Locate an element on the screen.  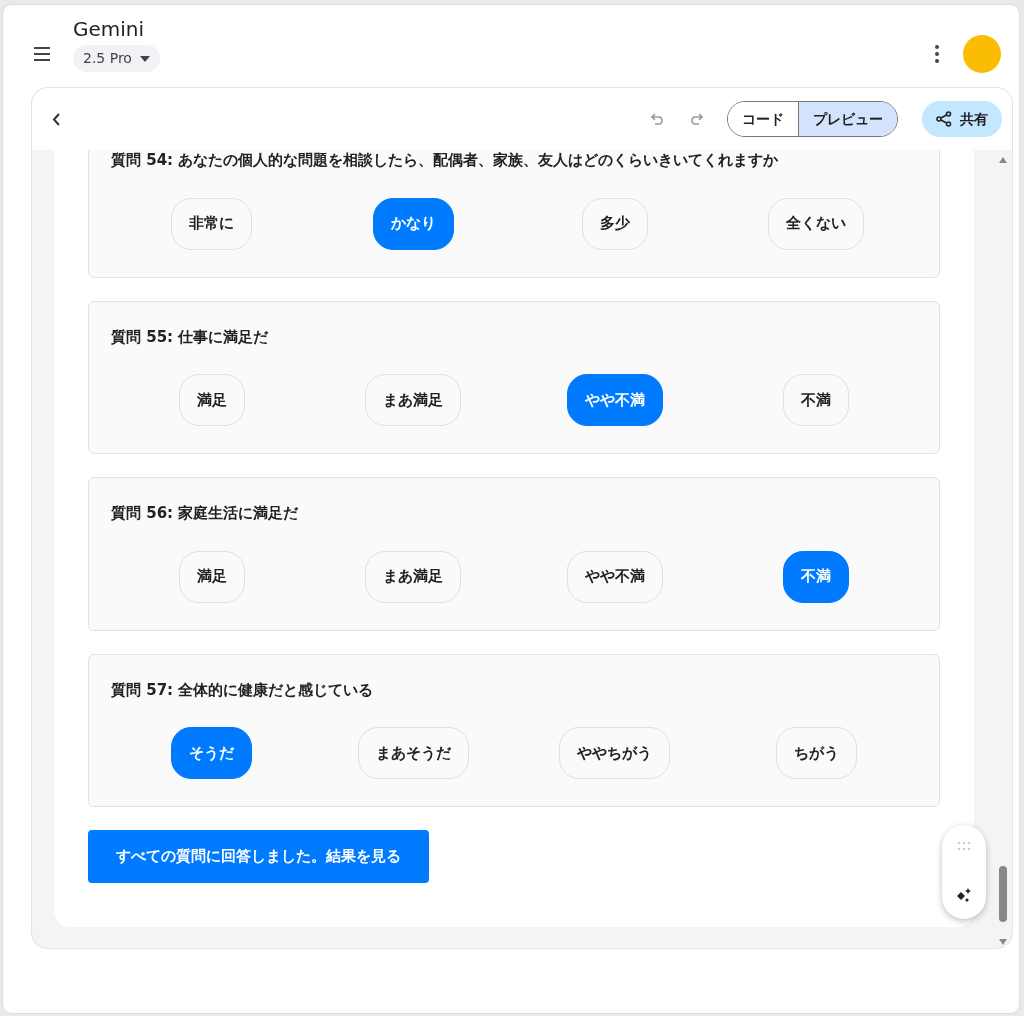
avatar is located at coordinates (982, 54).